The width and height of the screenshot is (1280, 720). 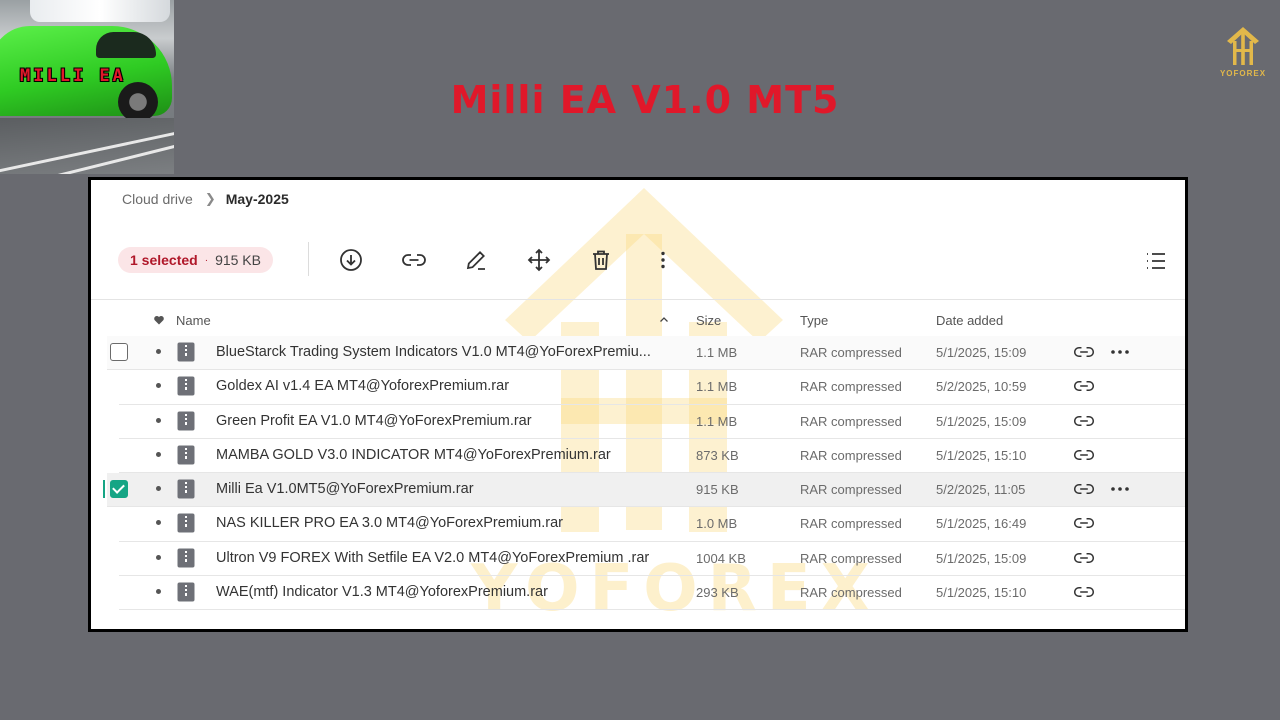 I want to click on file-size: 293 KB, so click(x=717, y=593).